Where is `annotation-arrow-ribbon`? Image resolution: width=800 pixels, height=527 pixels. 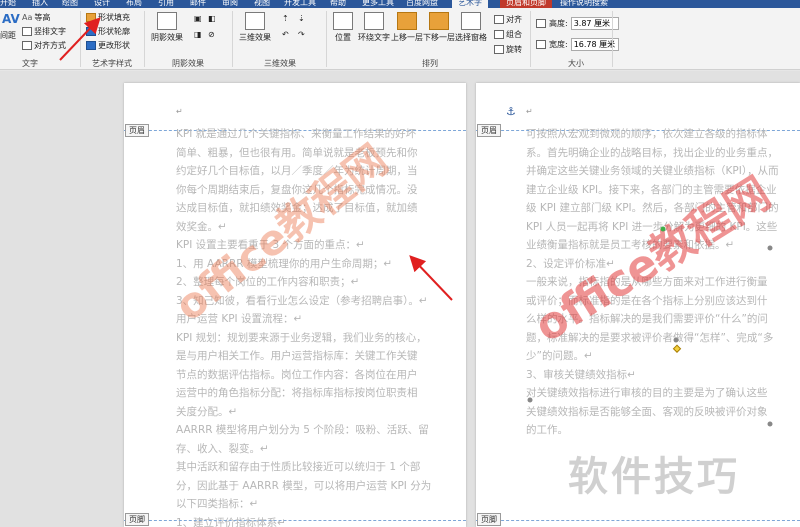
annotation-arrow-ribbon is located at coordinates (80, 39).